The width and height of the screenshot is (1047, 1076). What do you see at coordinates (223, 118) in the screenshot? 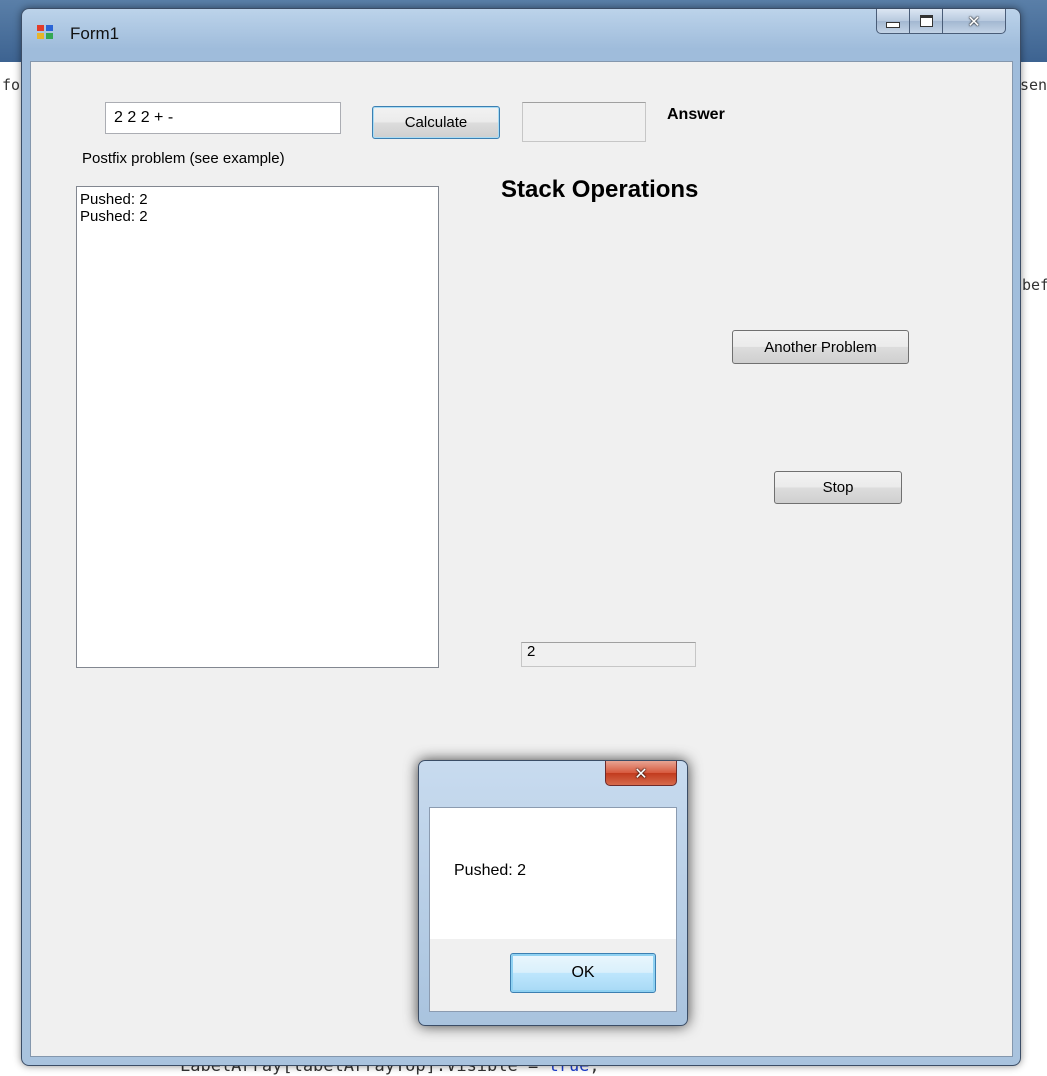
I see `postfix-input` at bounding box center [223, 118].